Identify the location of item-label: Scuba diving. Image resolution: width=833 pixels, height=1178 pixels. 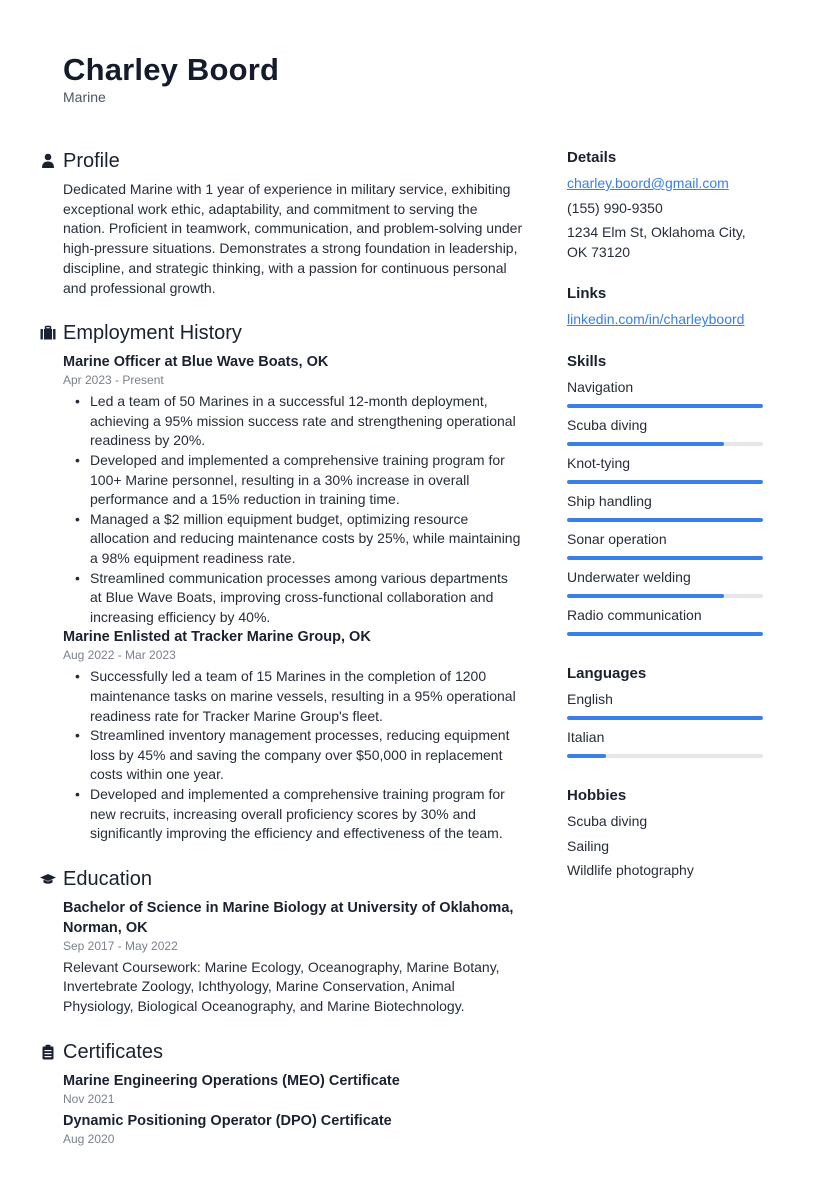
(607, 424).